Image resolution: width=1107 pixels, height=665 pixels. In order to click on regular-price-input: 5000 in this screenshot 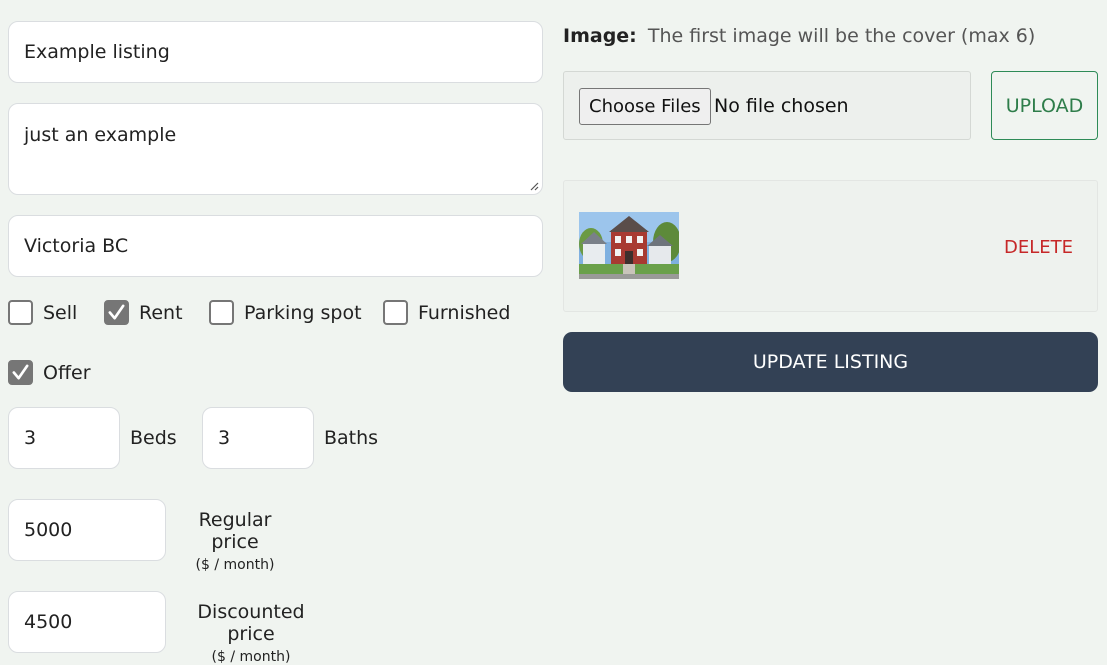, I will do `click(87, 530)`.